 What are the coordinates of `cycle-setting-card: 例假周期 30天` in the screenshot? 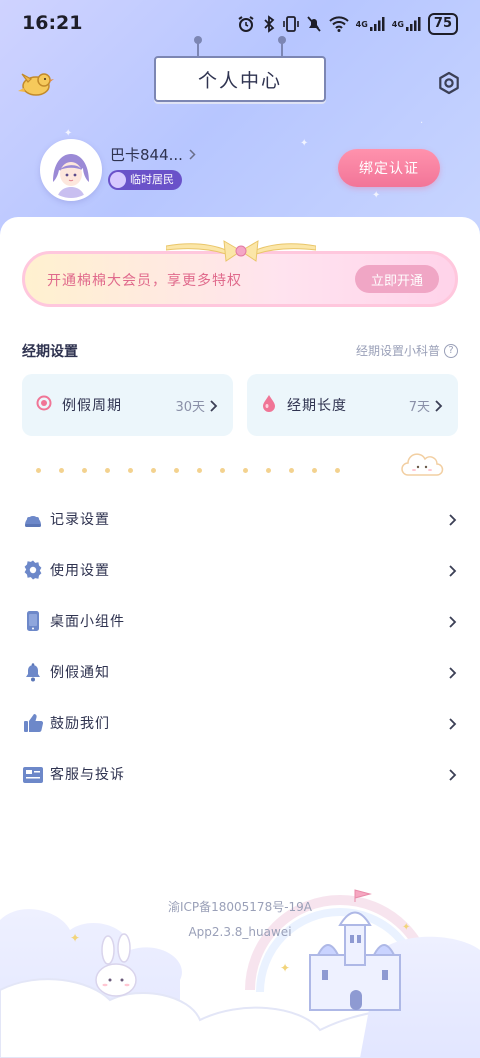 It's located at (127, 405).